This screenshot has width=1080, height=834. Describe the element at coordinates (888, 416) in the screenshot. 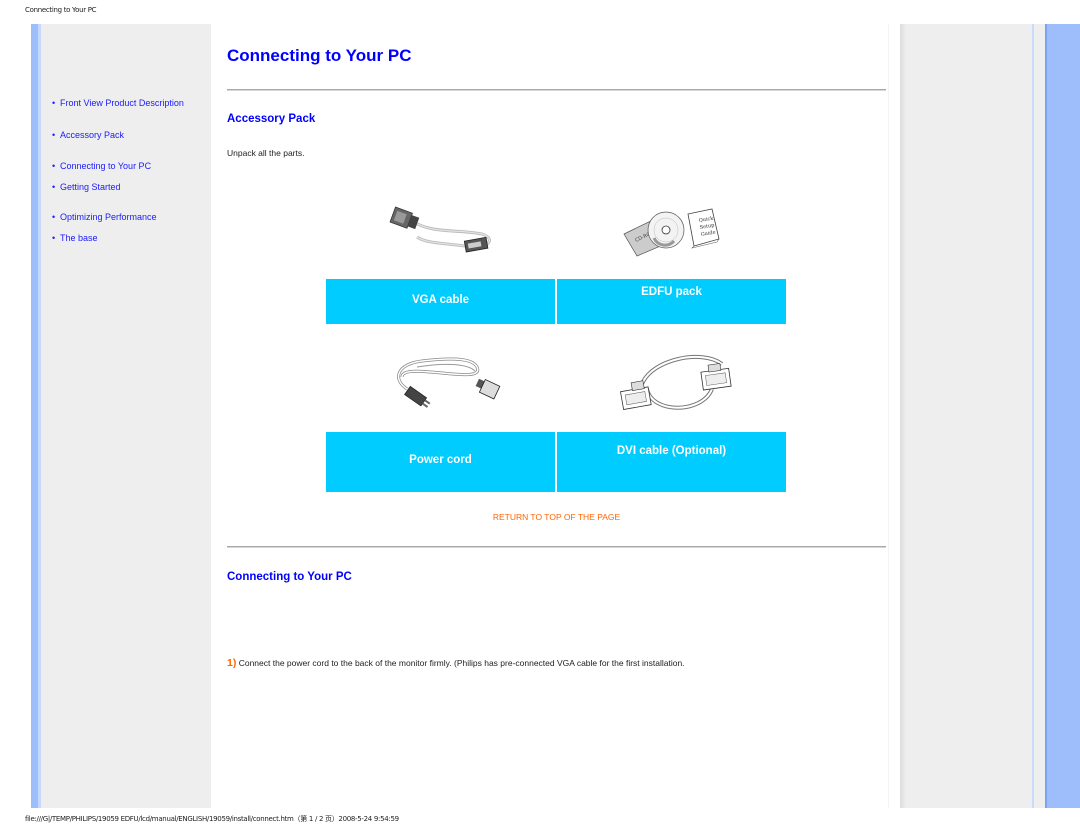

I see `content-edge-line` at that location.